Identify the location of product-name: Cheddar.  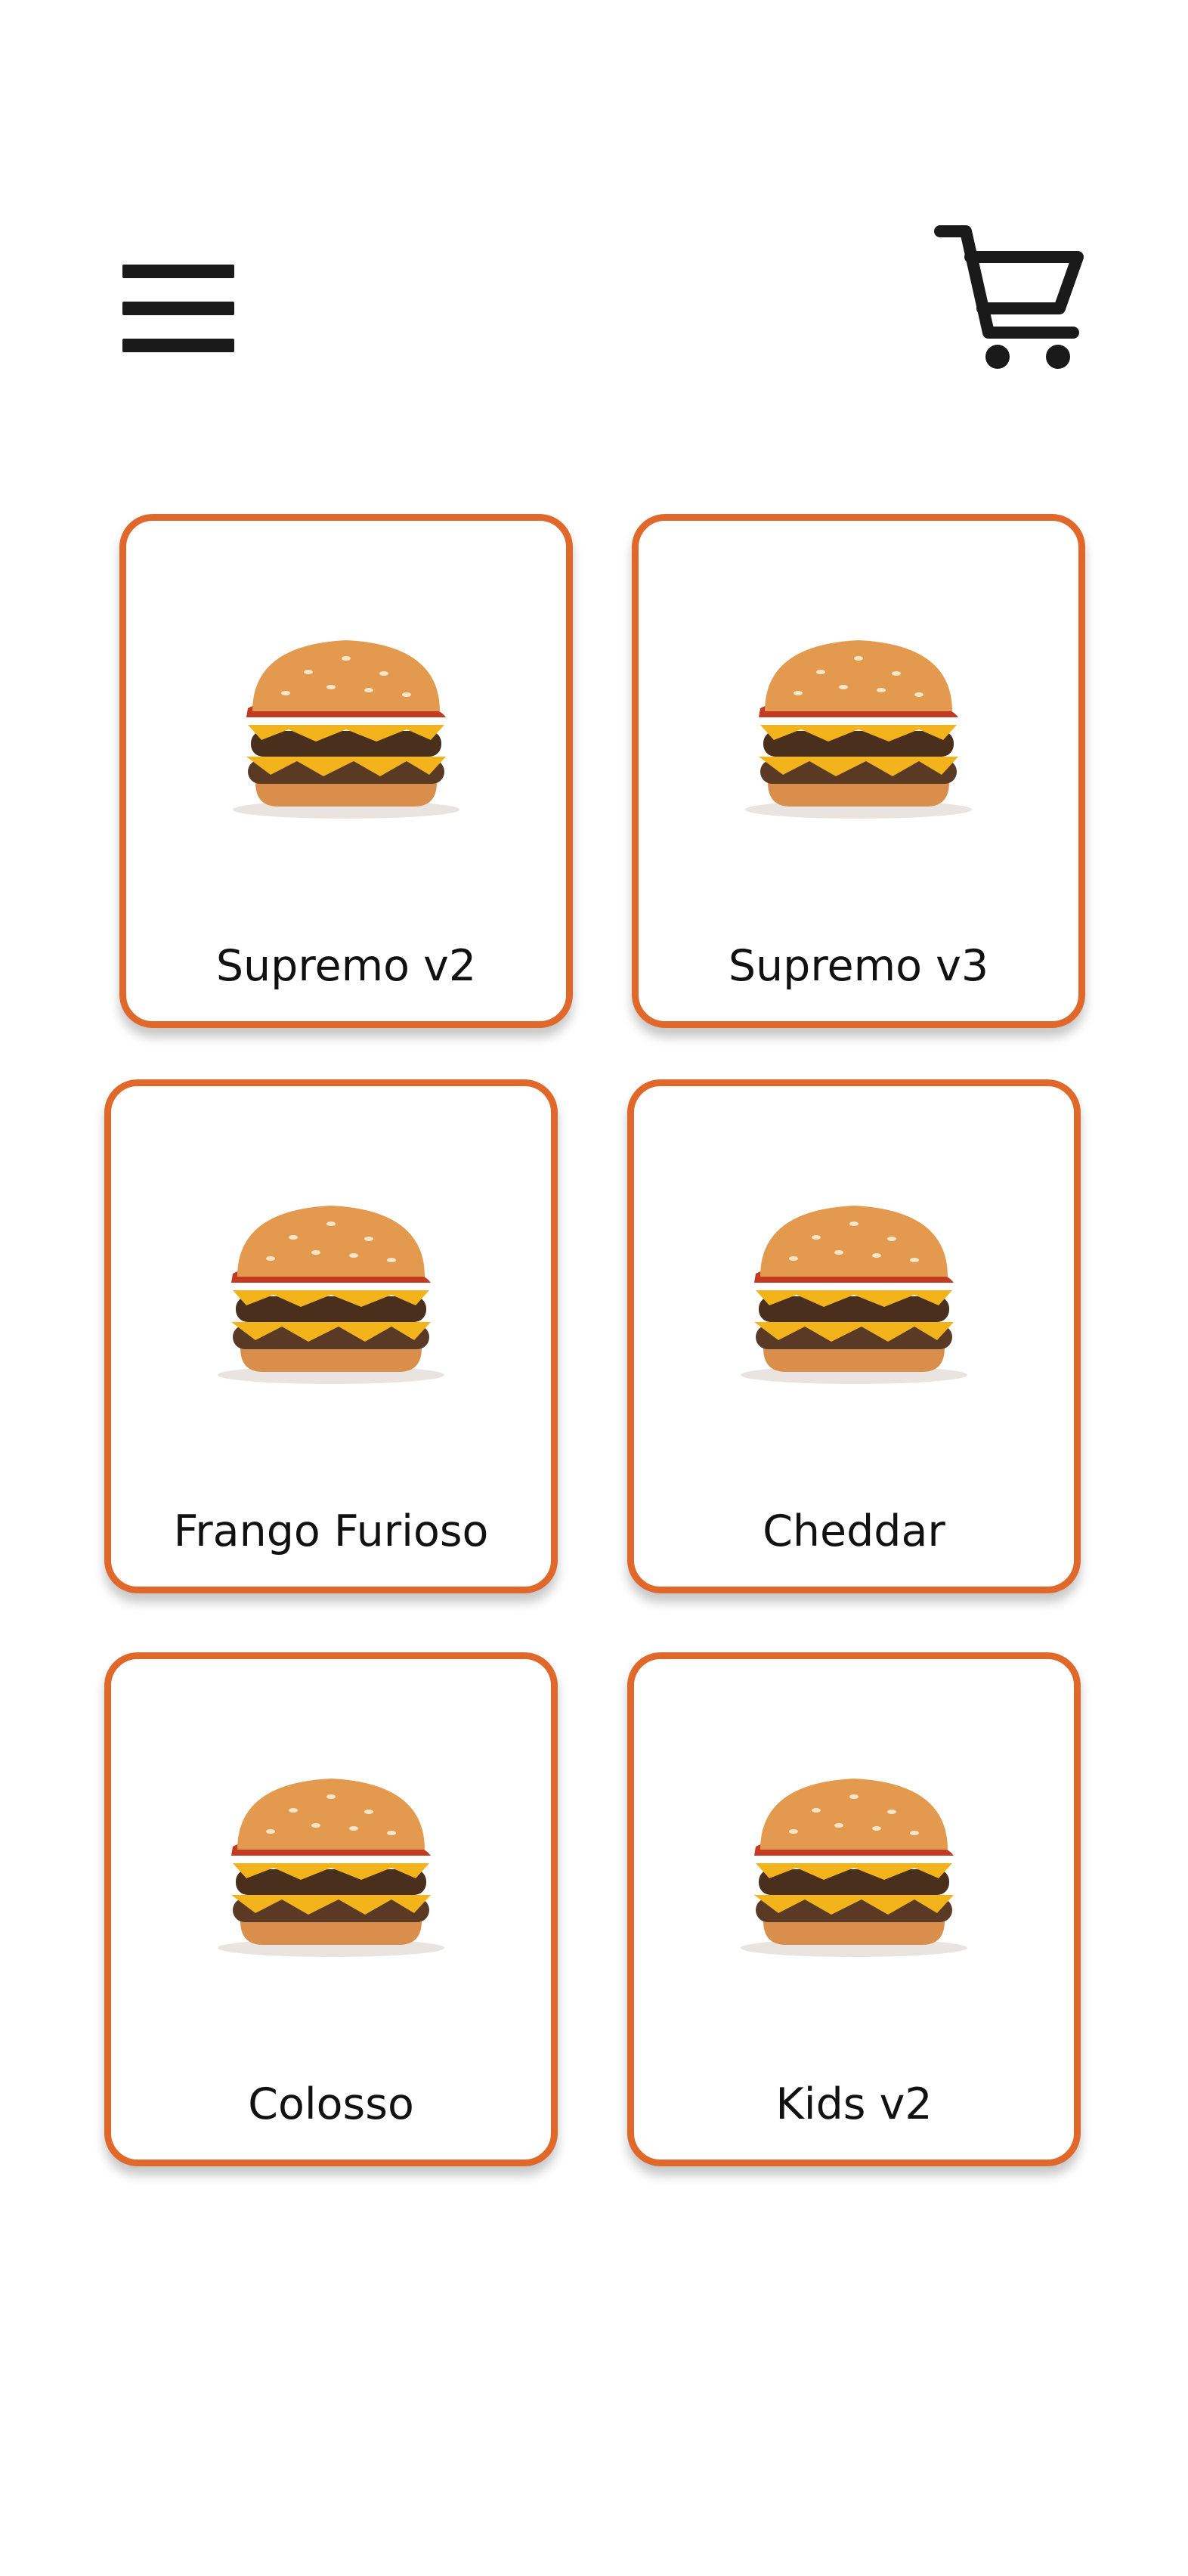
(854, 1531).